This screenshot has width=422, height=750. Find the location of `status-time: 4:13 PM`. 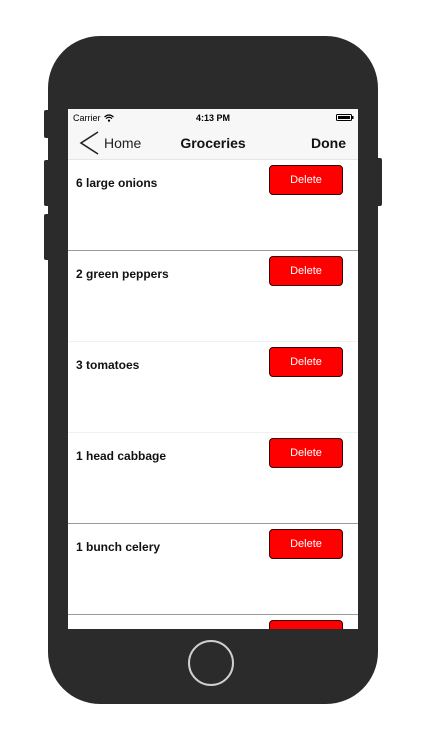

status-time: 4:13 PM is located at coordinates (212, 118).